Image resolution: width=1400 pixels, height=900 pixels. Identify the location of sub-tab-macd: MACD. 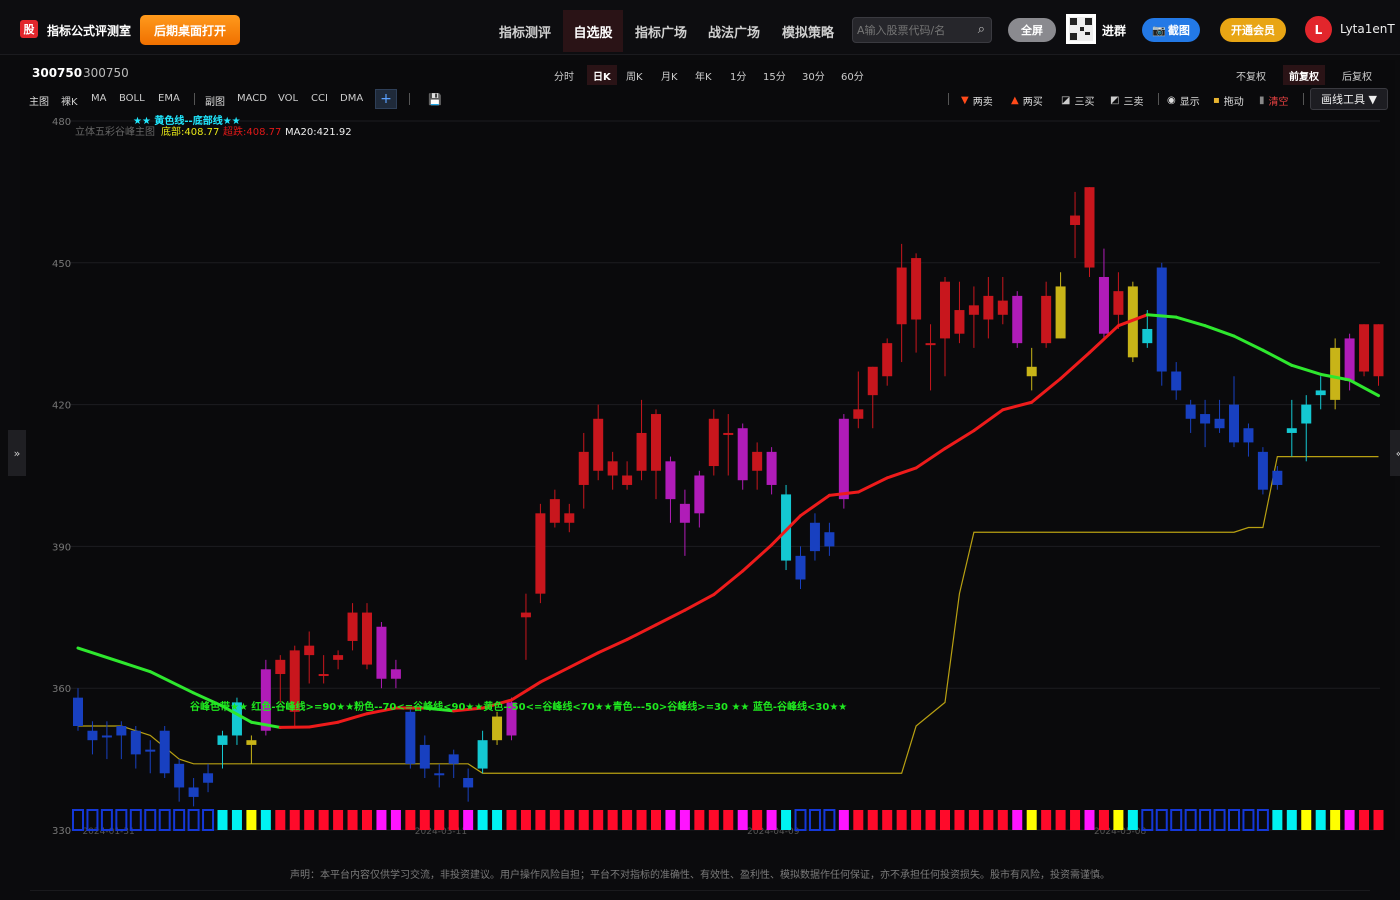
(252, 98).